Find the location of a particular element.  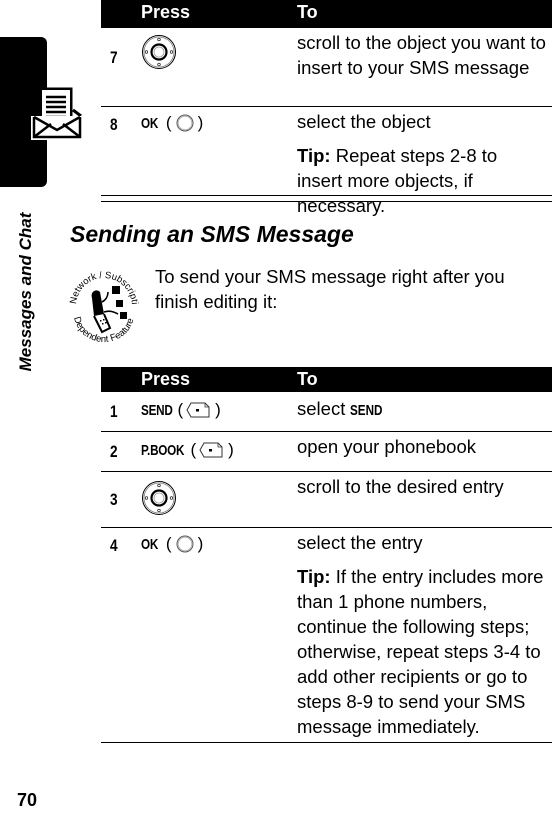

step-description: scroll to the desired entry is located at coordinates (400, 486).